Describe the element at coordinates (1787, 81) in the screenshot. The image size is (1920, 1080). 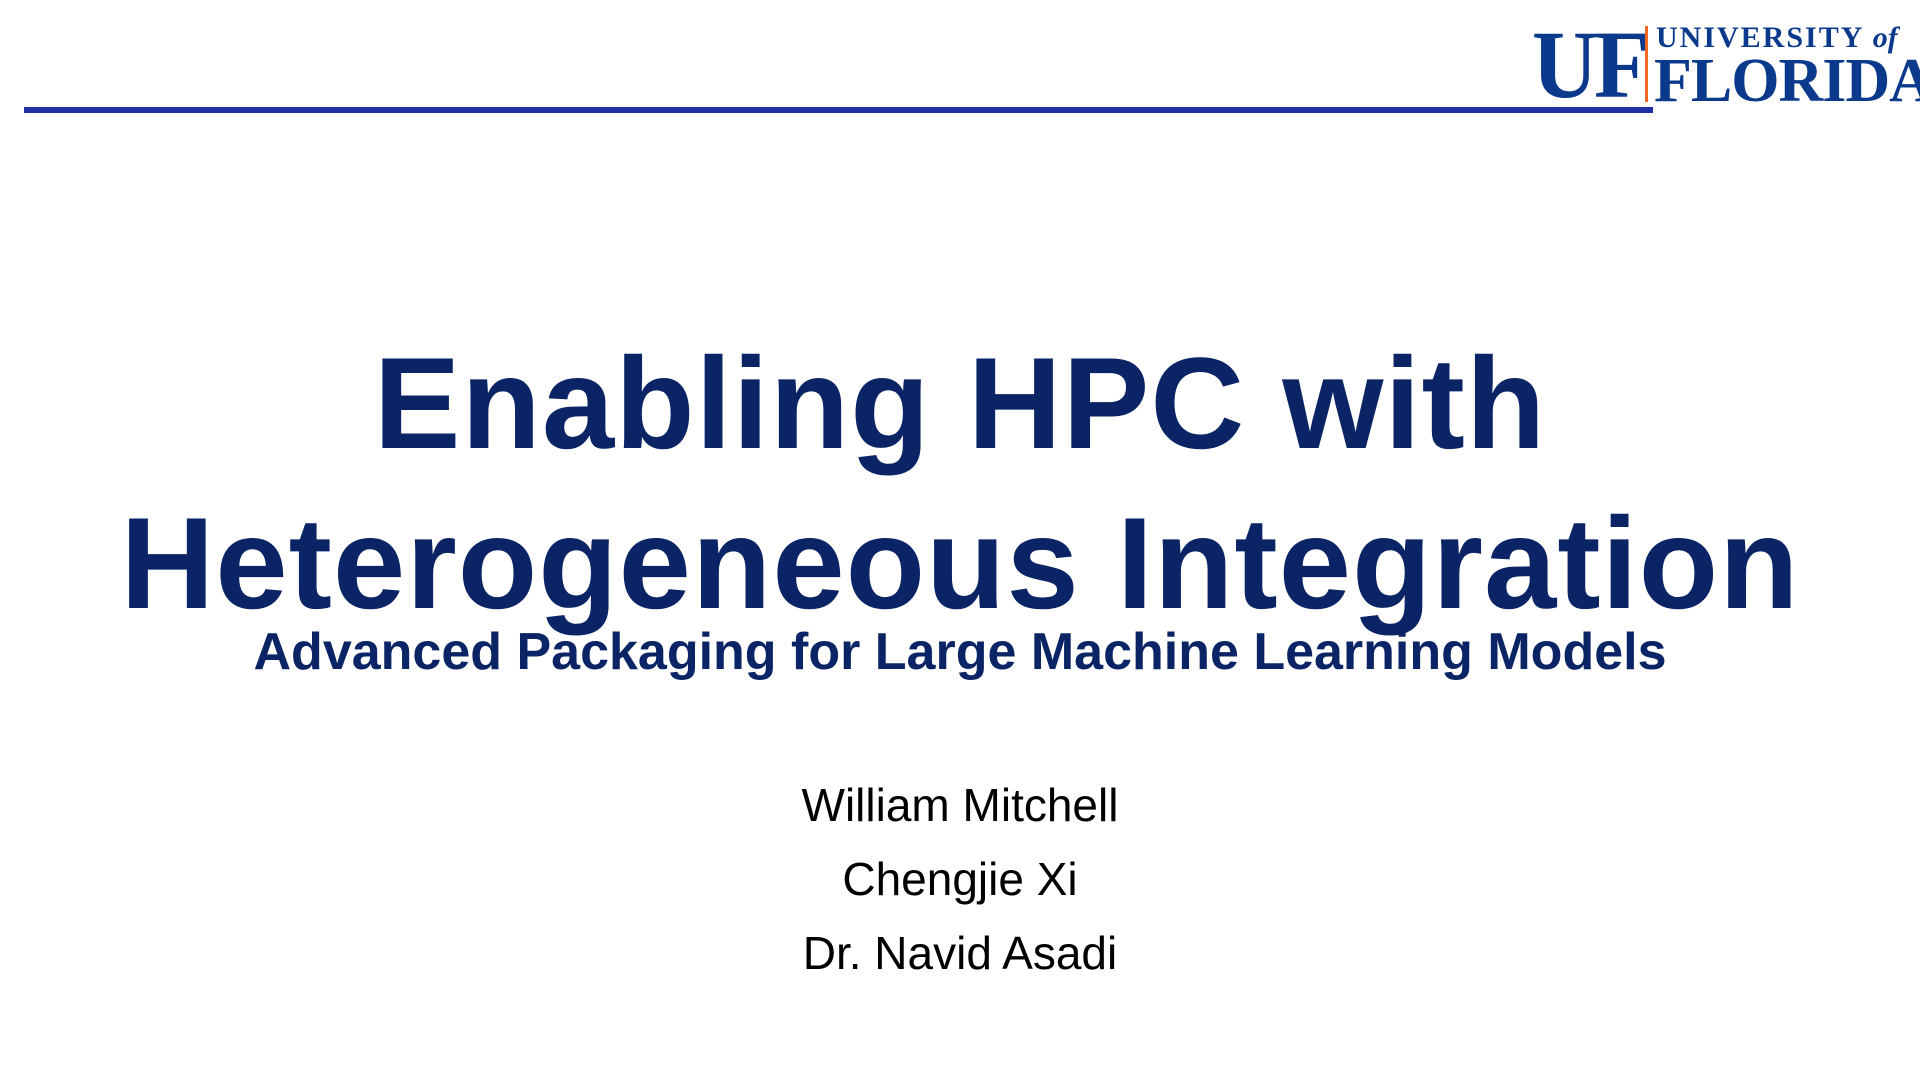
I see `logo-florida-text: FLORIDA` at that location.